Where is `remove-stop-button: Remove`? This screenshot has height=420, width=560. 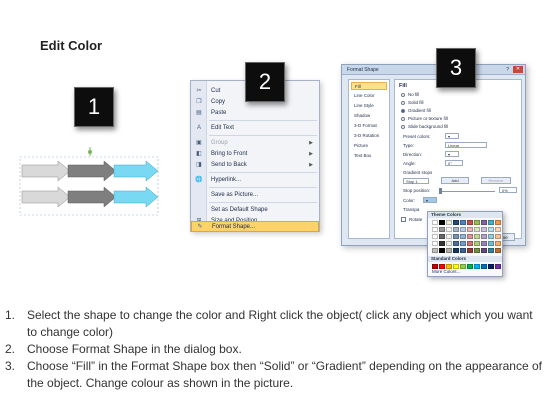
remove-stop-button: Remove is located at coordinates (496, 180).